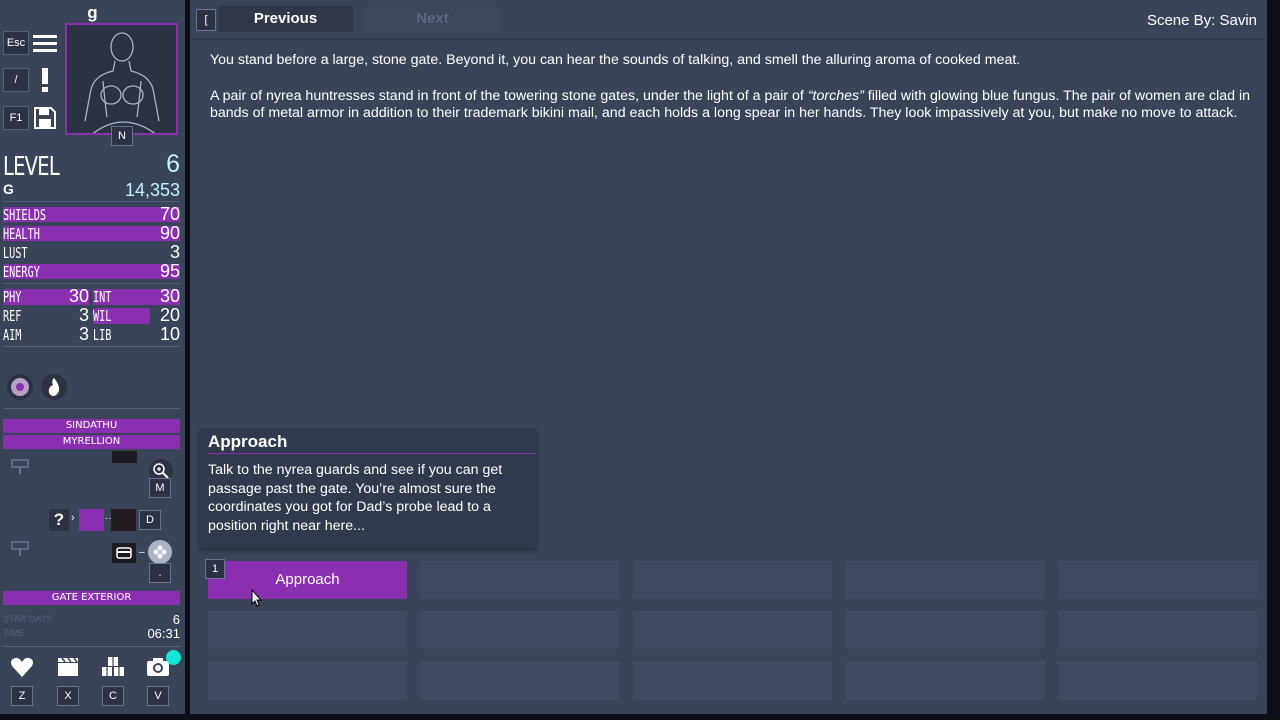 This screenshot has width=1280, height=720. What do you see at coordinates (372, 453) in the screenshot?
I see `tooltip-divider` at bounding box center [372, 453].